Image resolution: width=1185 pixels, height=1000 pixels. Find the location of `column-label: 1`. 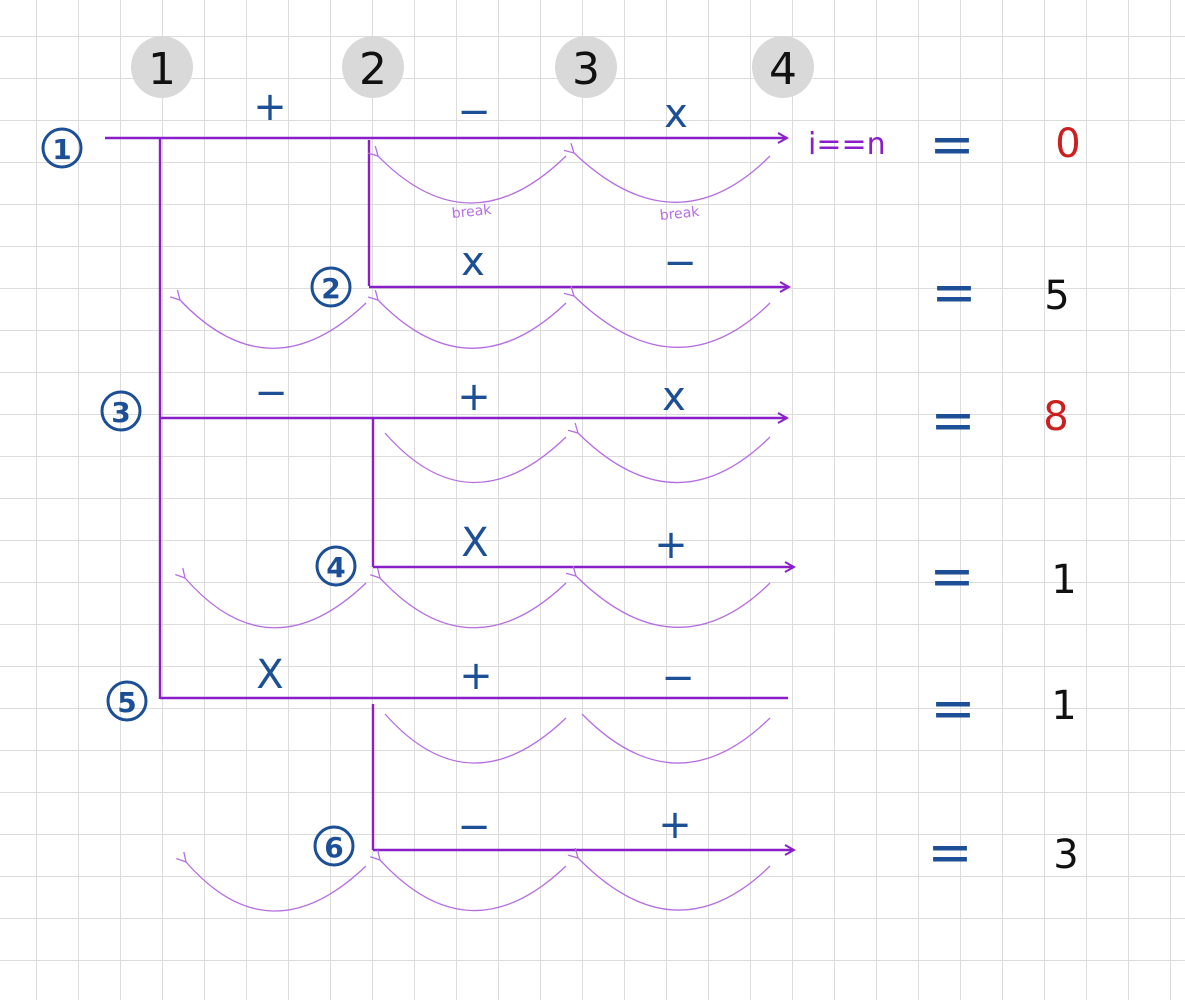

column-label: 1 is located at coordinates (162, 69).